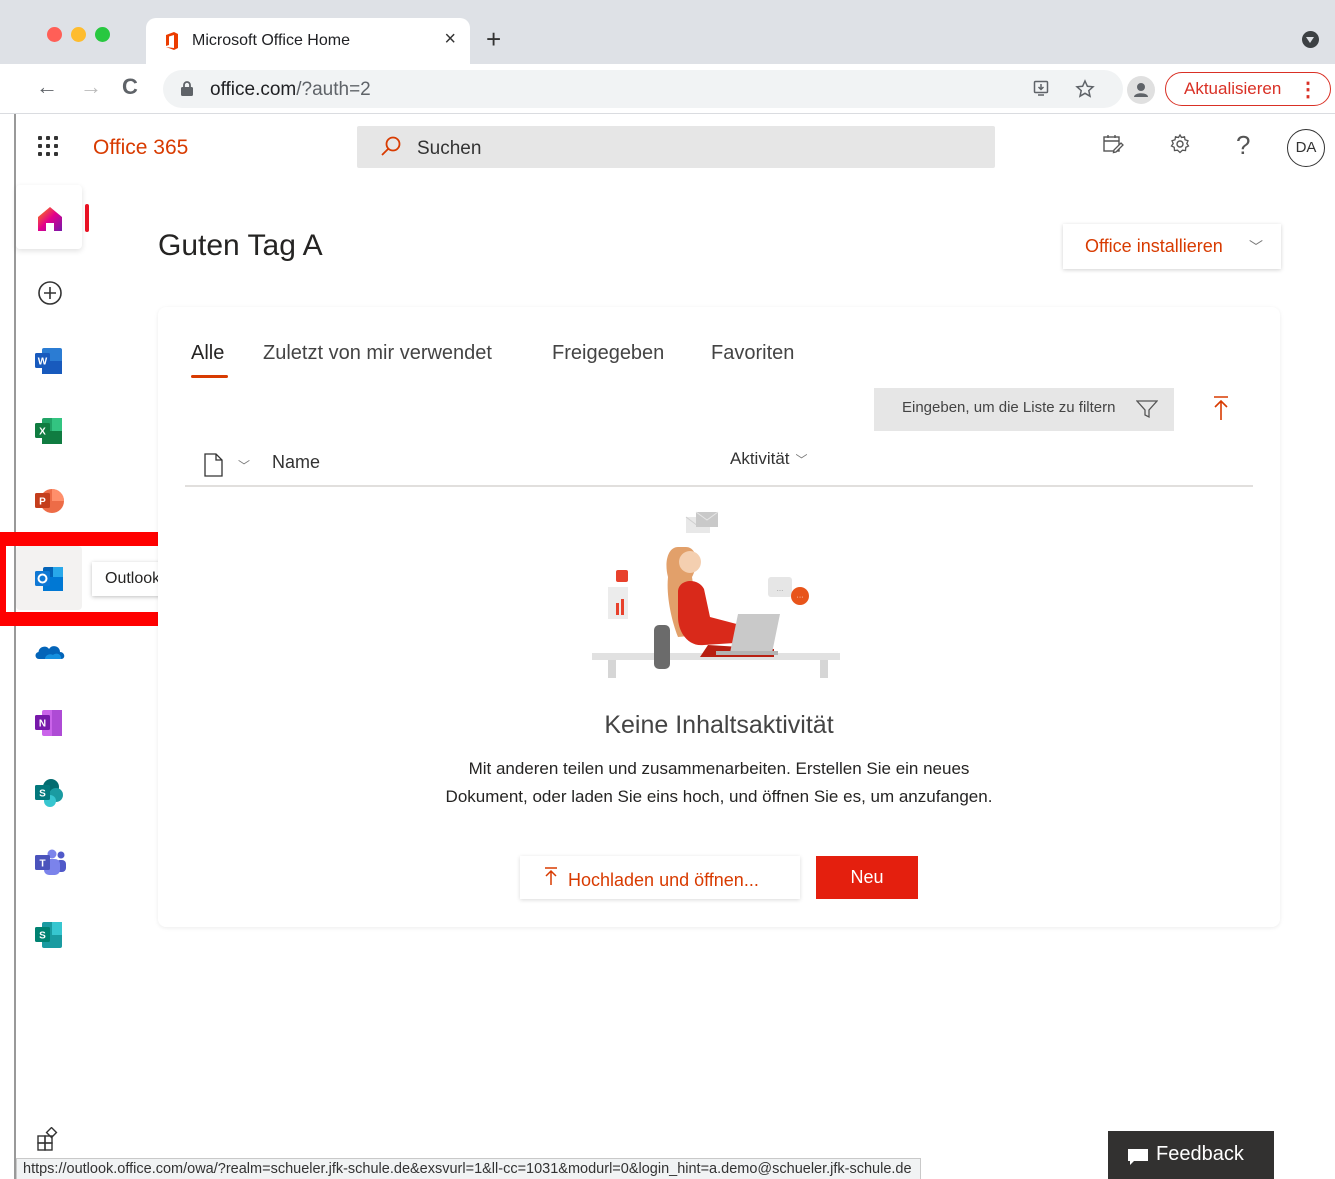  I want to click on settings-gear-icon, so click(1180, 144).